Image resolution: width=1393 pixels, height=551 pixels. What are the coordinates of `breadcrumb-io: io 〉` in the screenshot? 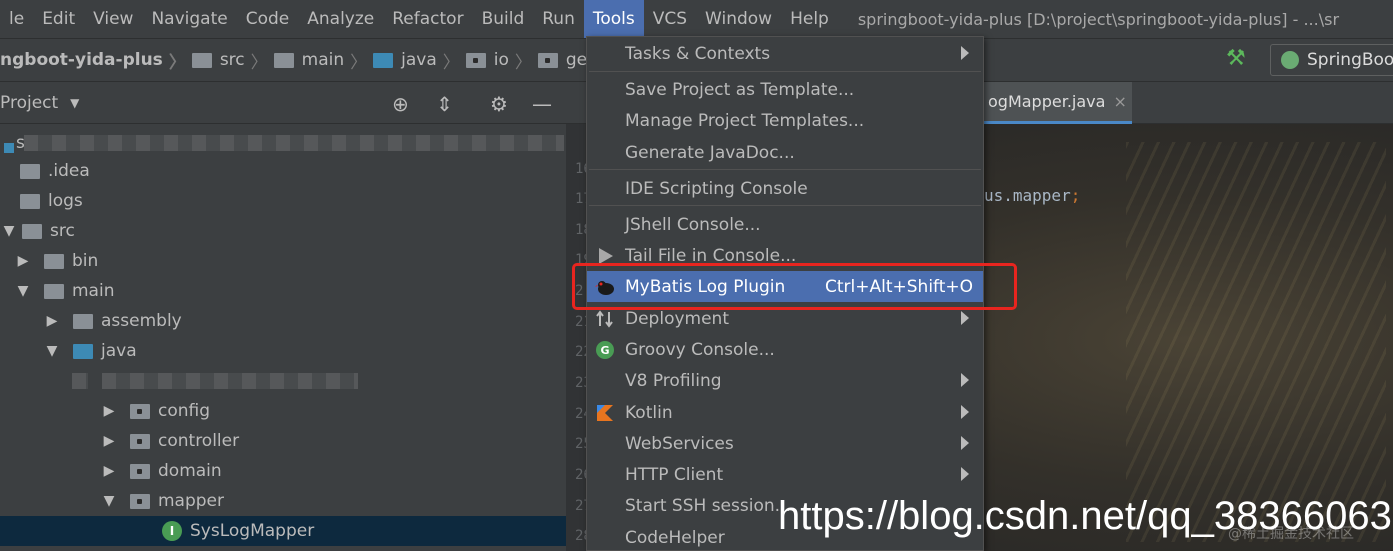 It's located at (501, 60).